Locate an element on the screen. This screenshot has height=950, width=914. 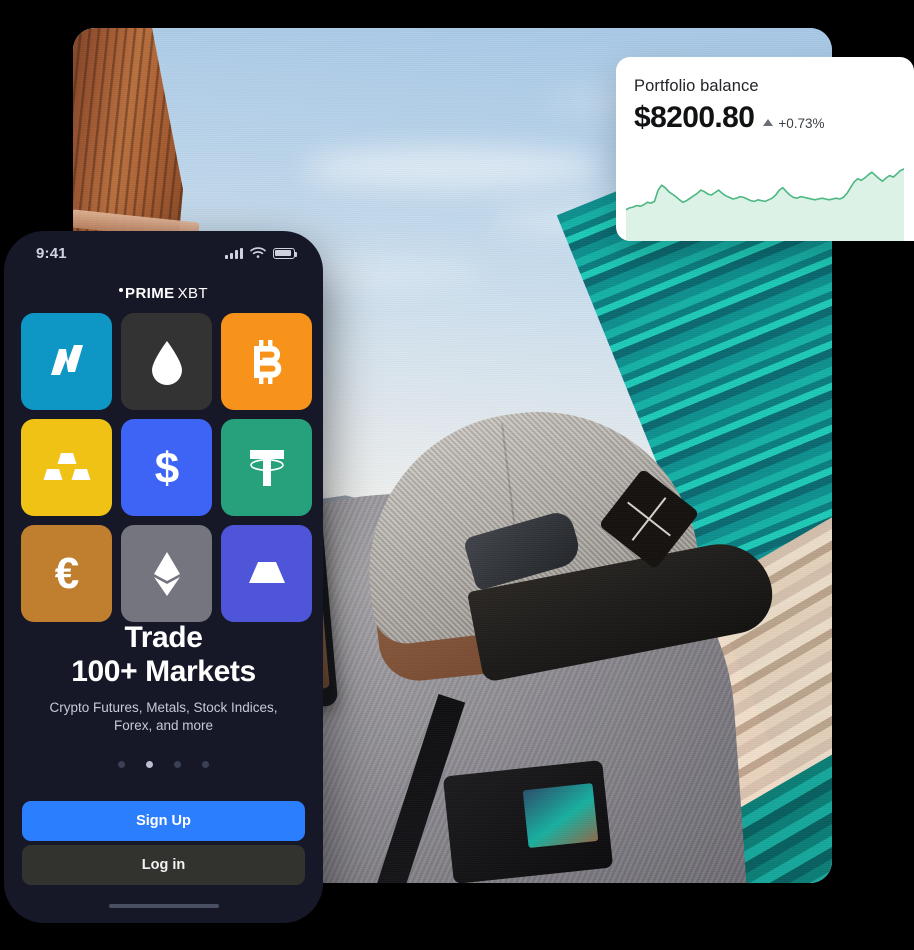
market-tile-tether is located at coordinates (266, 467).